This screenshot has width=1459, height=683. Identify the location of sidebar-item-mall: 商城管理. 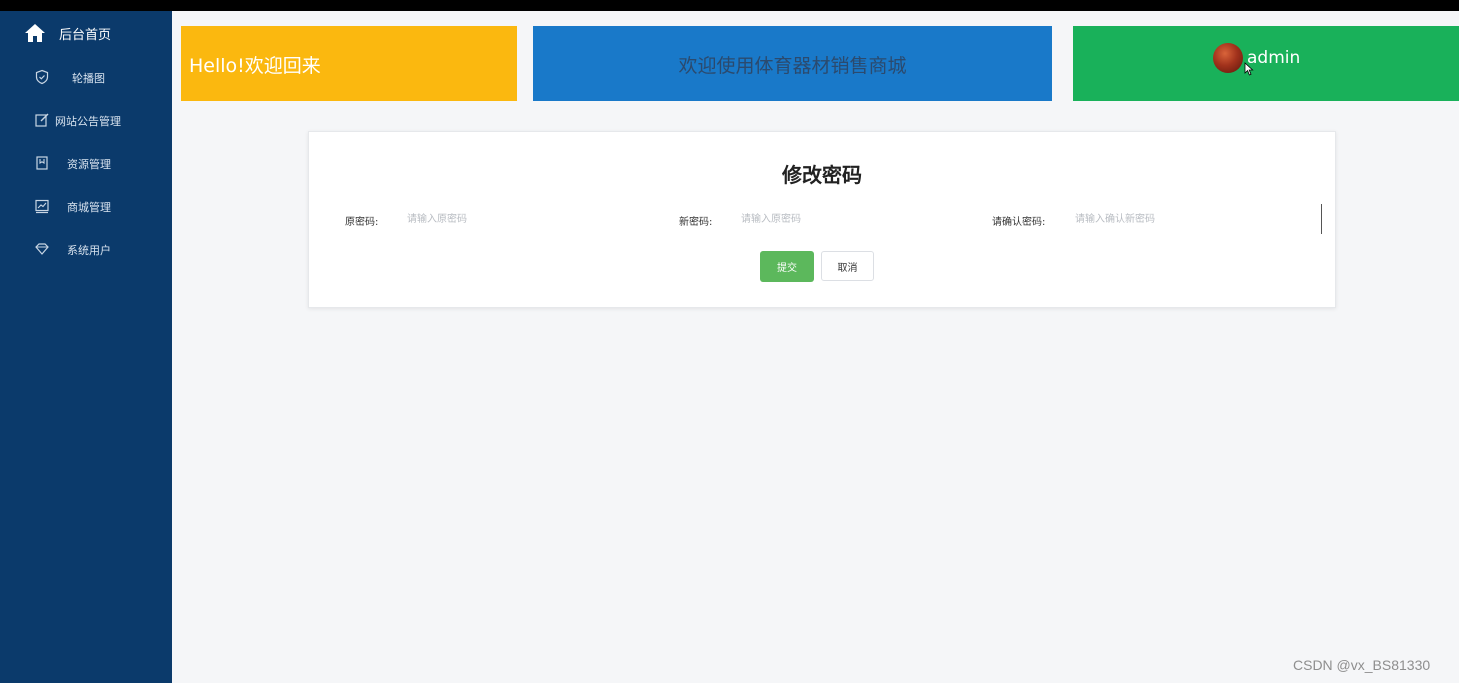
(86, 207).